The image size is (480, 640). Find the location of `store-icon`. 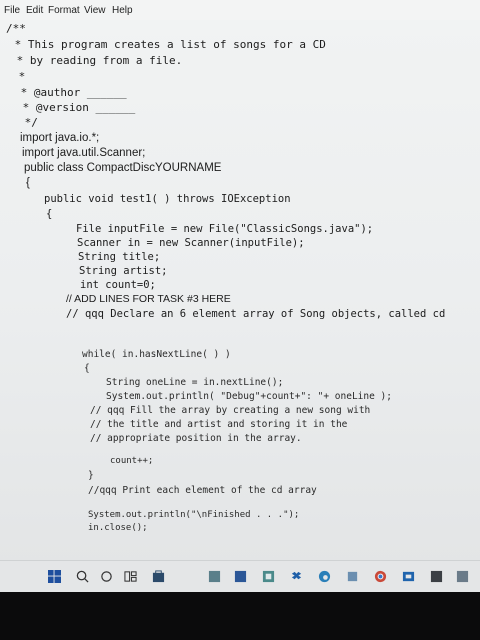

store-icon is located at coordinates (158, 576).